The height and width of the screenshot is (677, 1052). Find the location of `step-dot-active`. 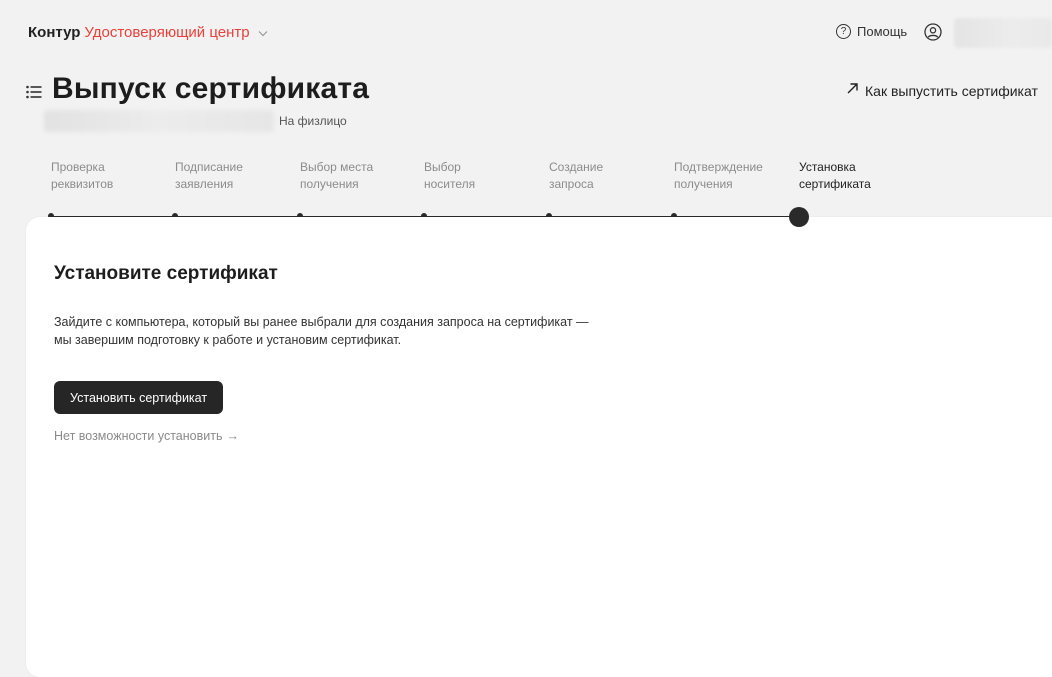

step-dot-active is located at coordinates (799, 217).